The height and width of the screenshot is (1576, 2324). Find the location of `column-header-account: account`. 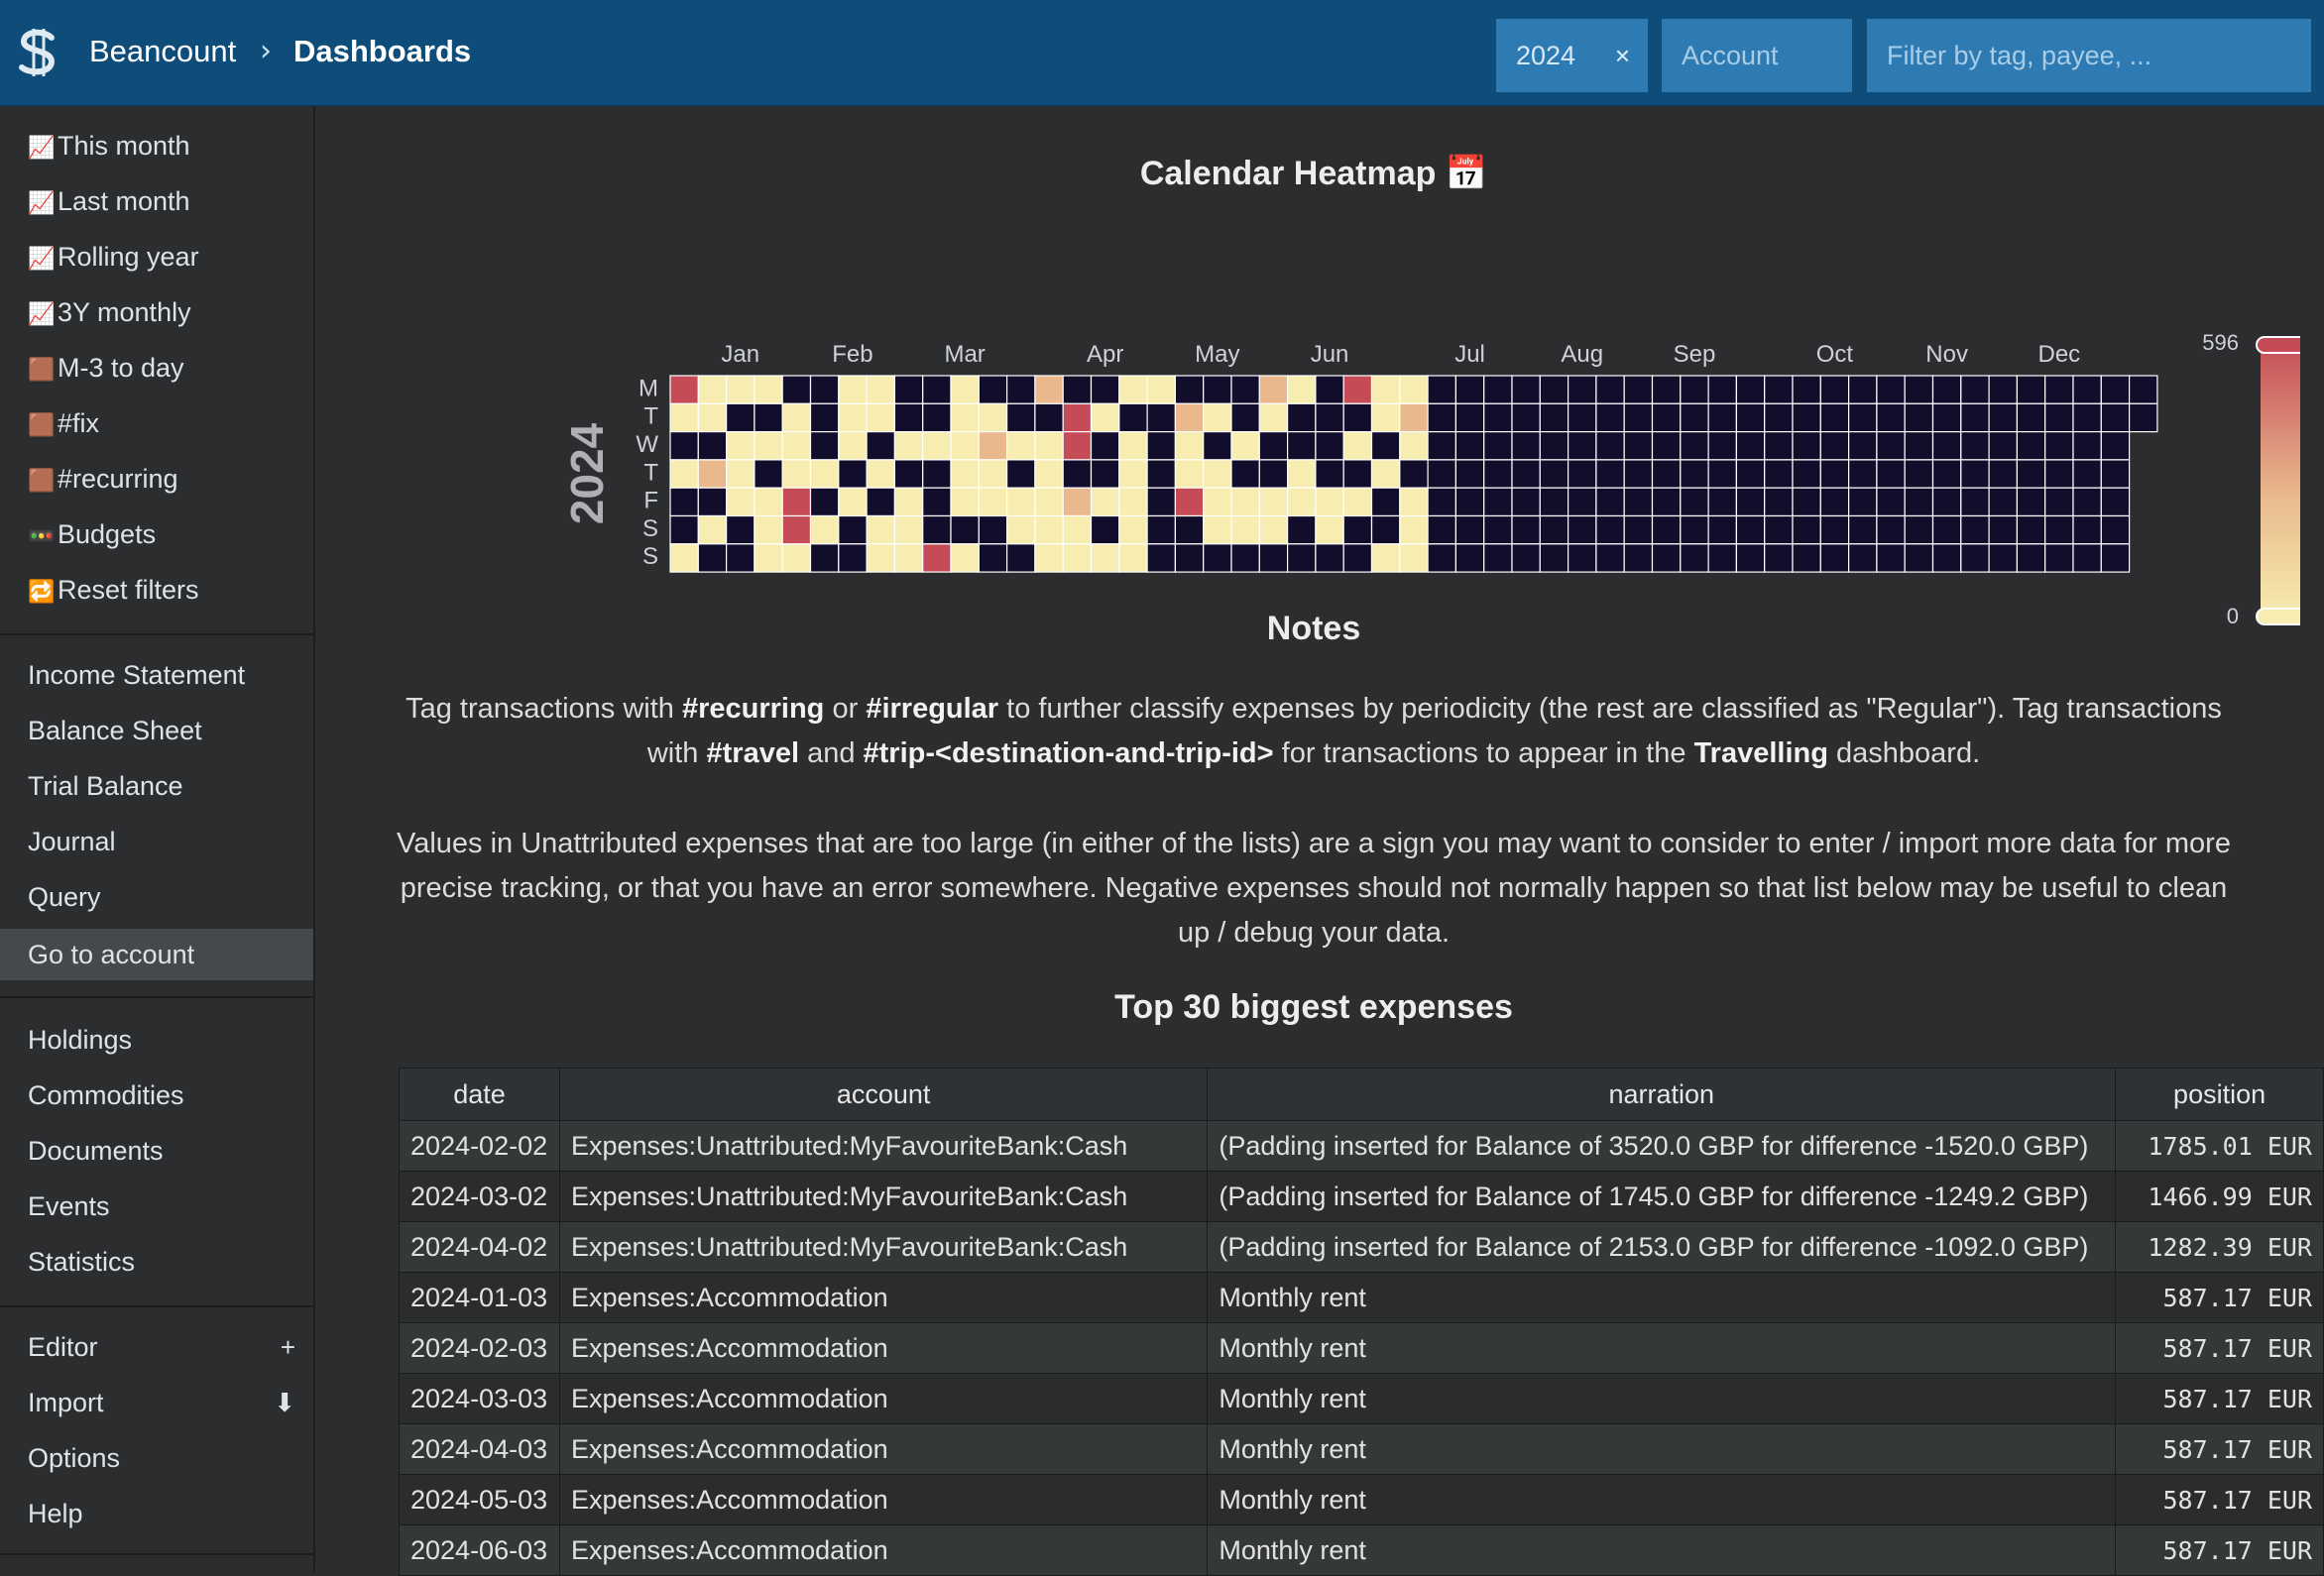

column-header-account: account is located at coordinates (883, 1094).